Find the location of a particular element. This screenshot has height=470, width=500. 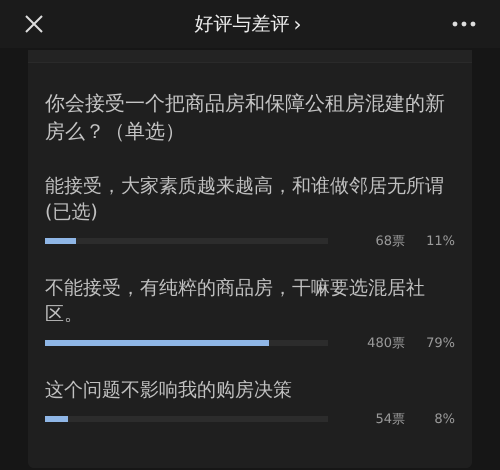

vote-percent: 8% is located at coordinates (444, 419).